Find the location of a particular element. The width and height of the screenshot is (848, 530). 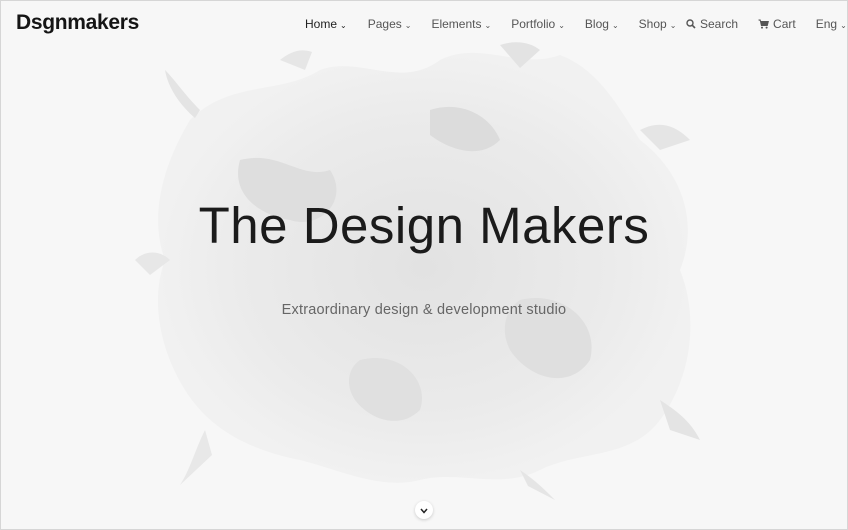

hero-title: The Design Makers is located at coordinates (424, 225).